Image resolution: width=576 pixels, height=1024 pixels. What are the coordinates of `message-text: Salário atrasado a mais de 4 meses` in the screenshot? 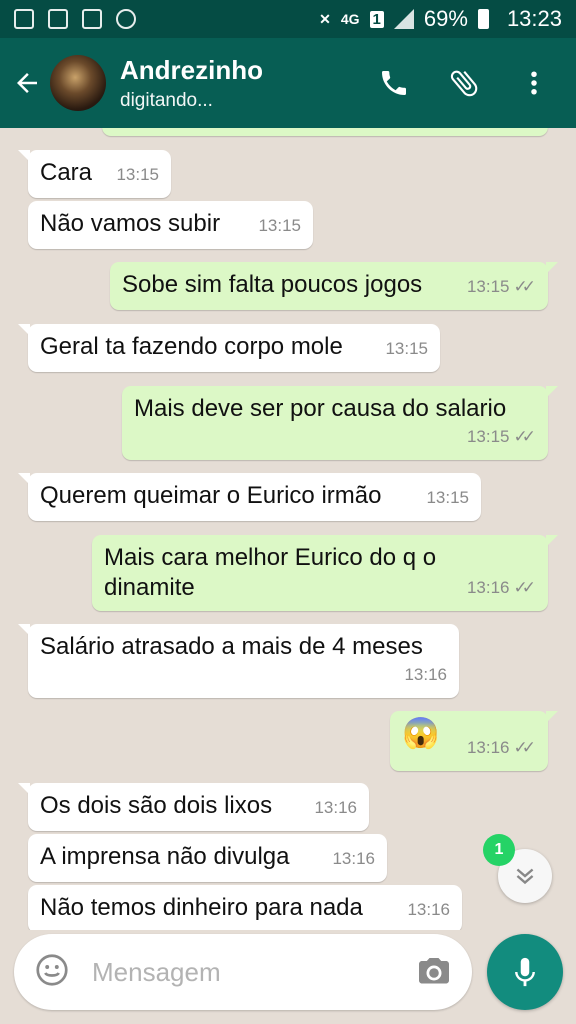 It's located at (231, 646).